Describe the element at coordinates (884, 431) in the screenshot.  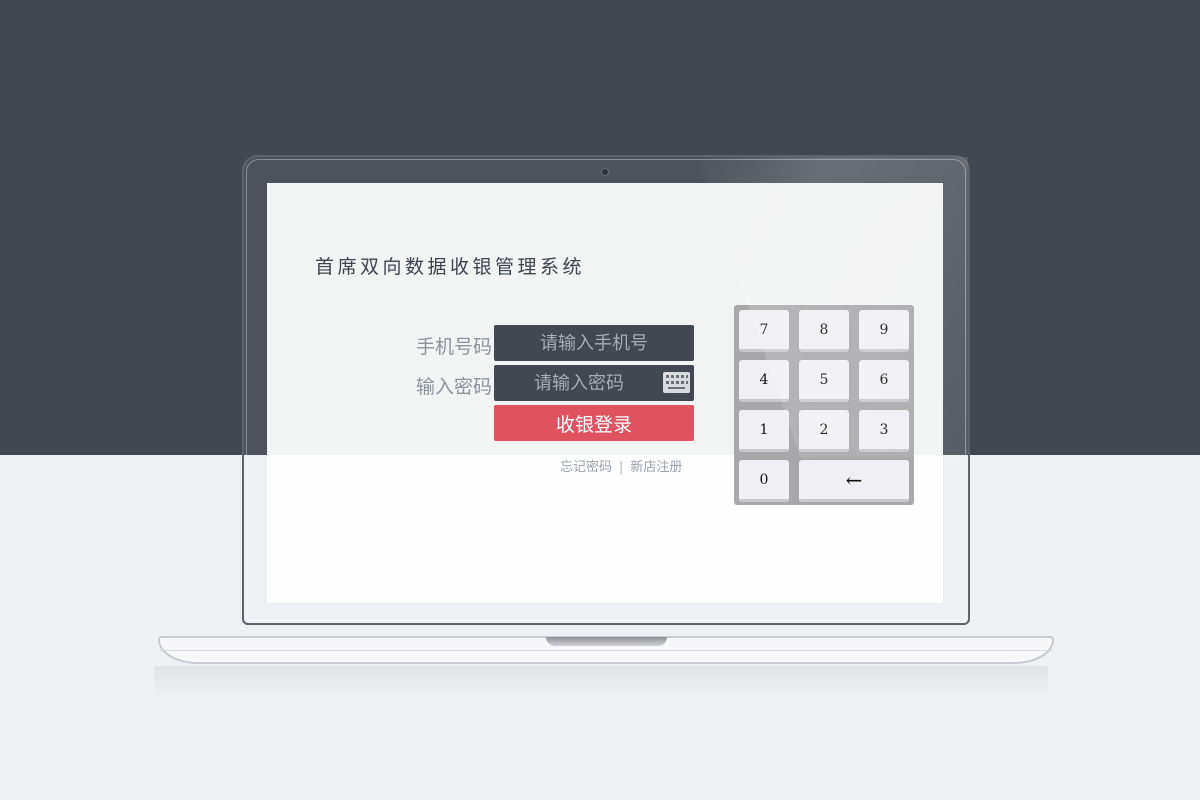
I see `key-3: 3` at that location.